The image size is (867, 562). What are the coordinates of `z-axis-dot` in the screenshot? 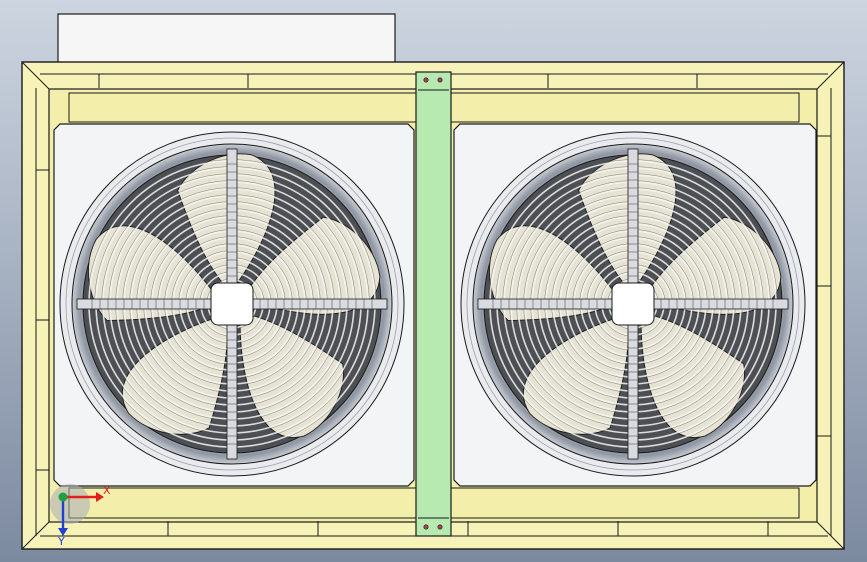 It's located at (63, 497).